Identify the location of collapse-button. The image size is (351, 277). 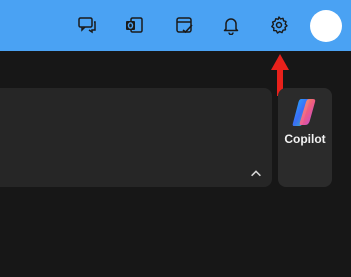
(256, 174).